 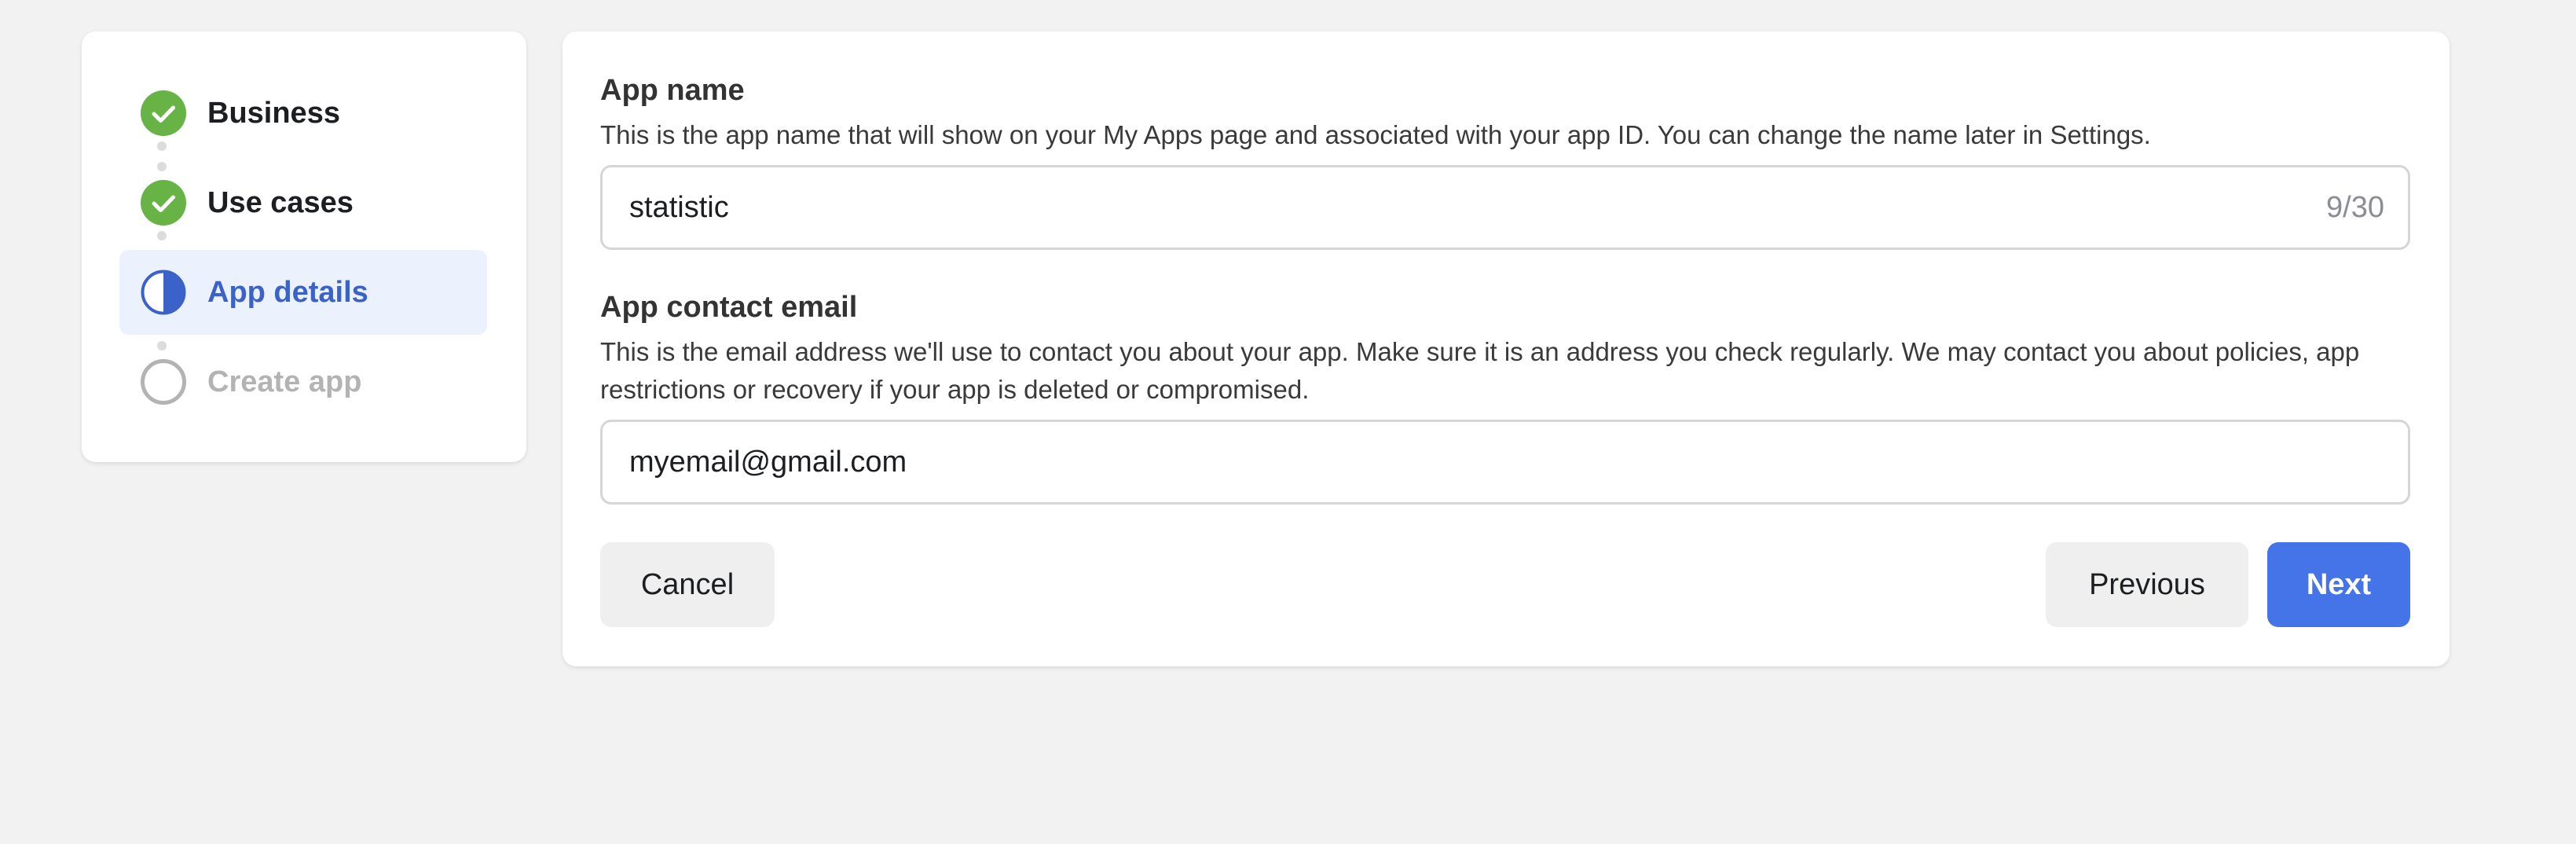 I want to click on cancel-button: Cancel, so click(x=687, y=584).